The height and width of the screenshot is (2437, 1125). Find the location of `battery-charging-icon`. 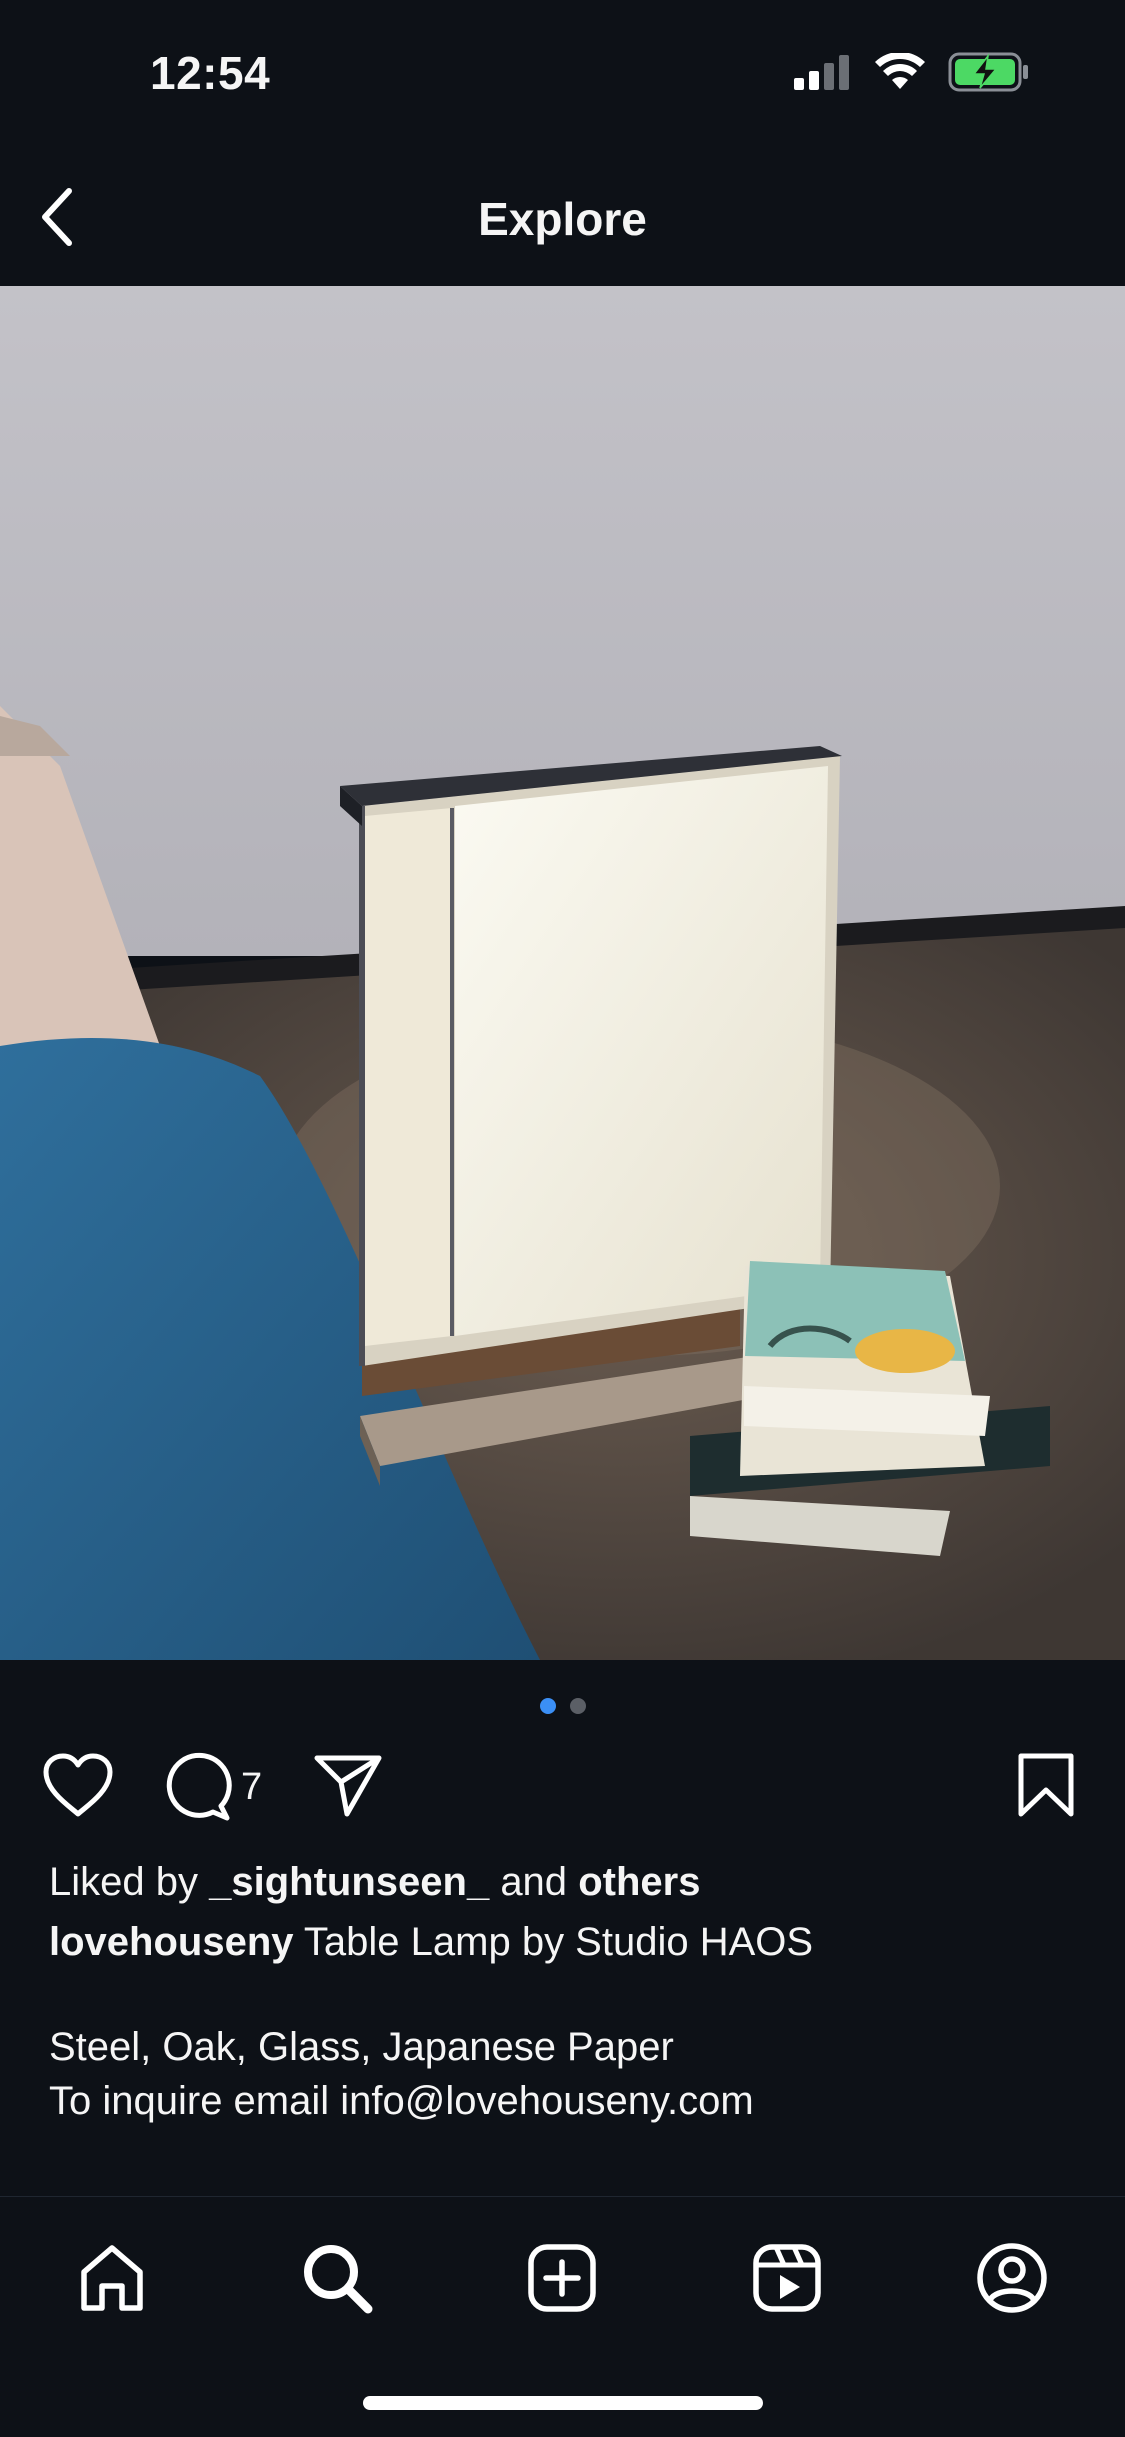

battery-charging-icon is located at coordinates (988, 72).